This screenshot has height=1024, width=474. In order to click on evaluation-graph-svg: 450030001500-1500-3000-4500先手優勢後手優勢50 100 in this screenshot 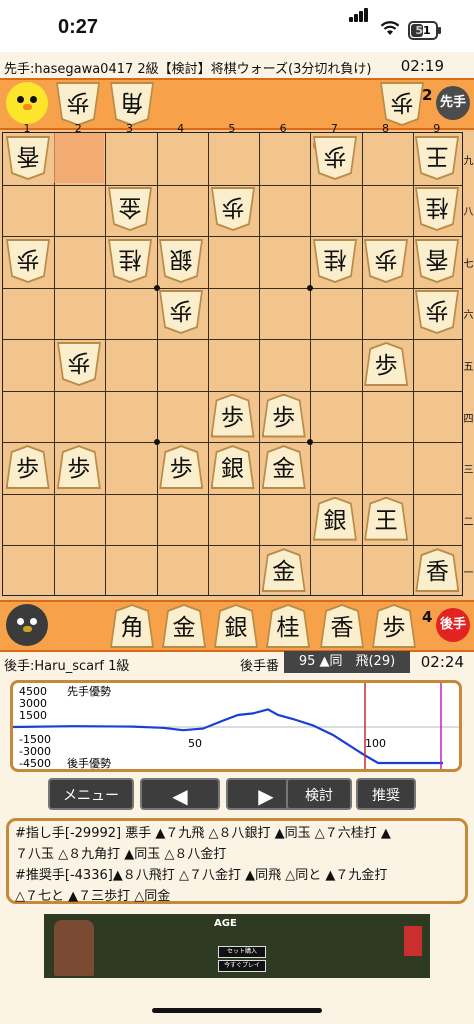, I will do `click(236, 726)`.